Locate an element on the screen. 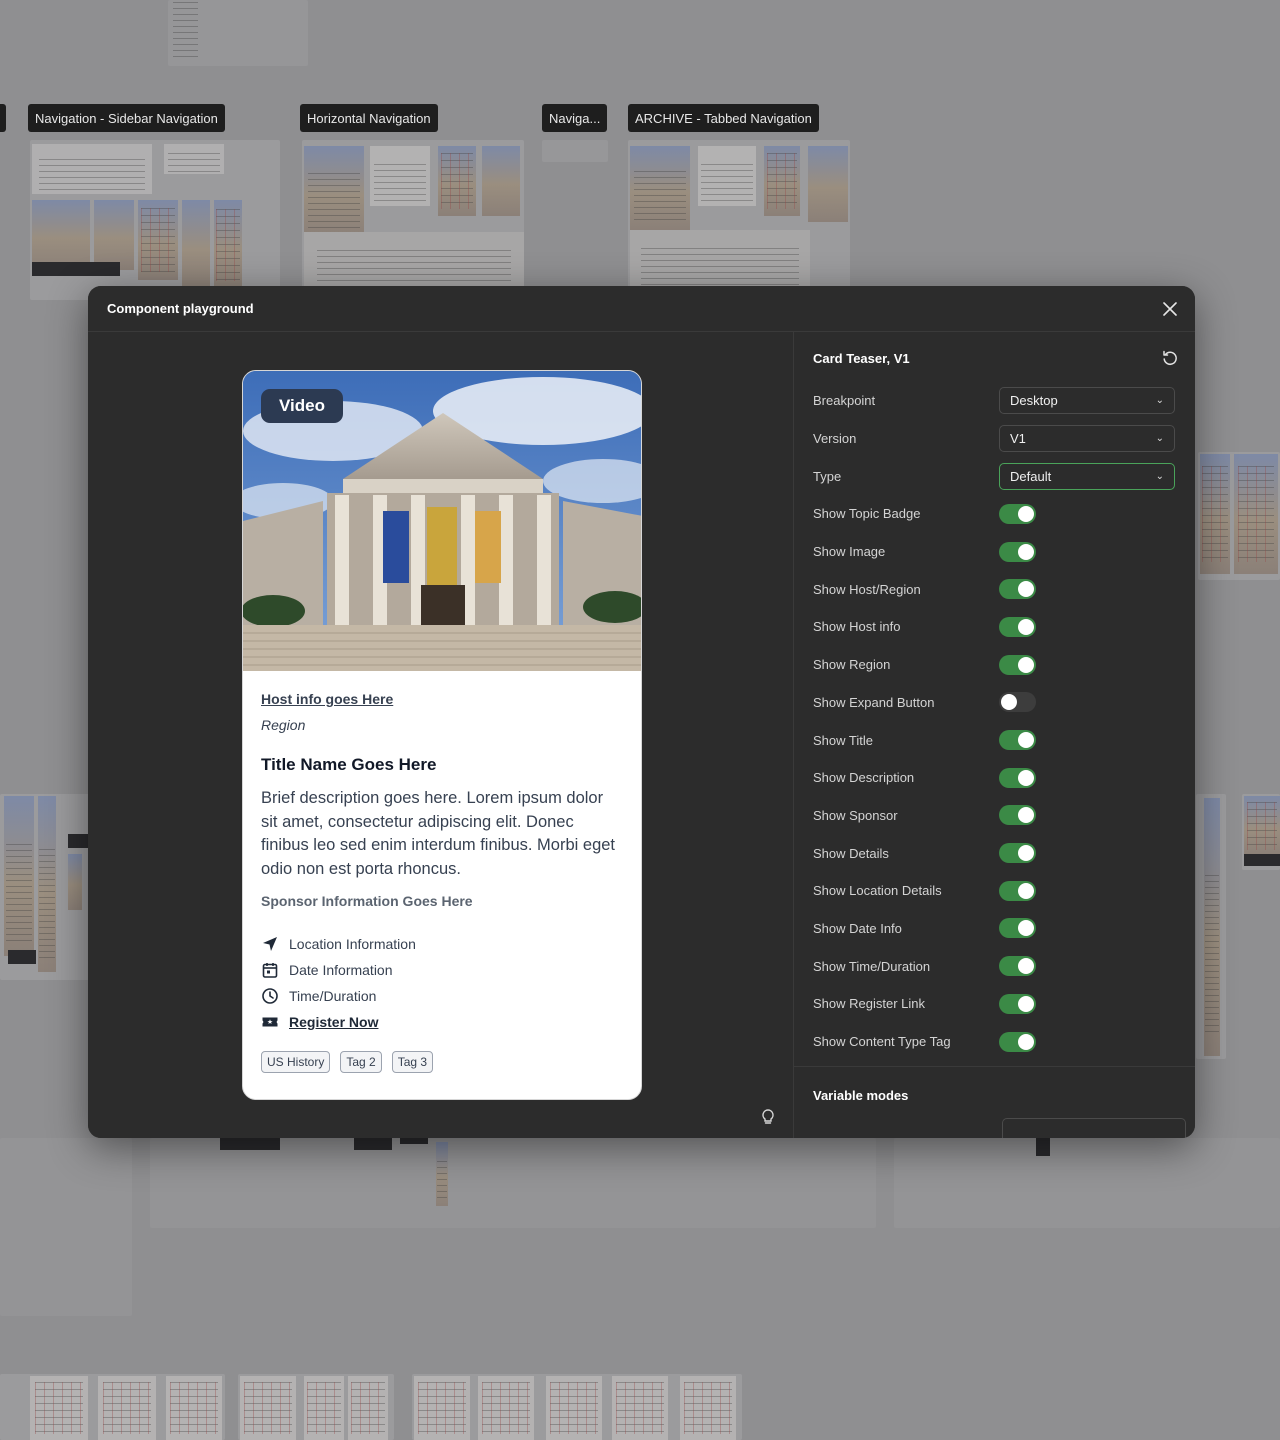 The height and width of the screenshot is (1440, 1280). toggle-row-show-topic-badge: Show Topic Badge is located at coordinates (994, 514).